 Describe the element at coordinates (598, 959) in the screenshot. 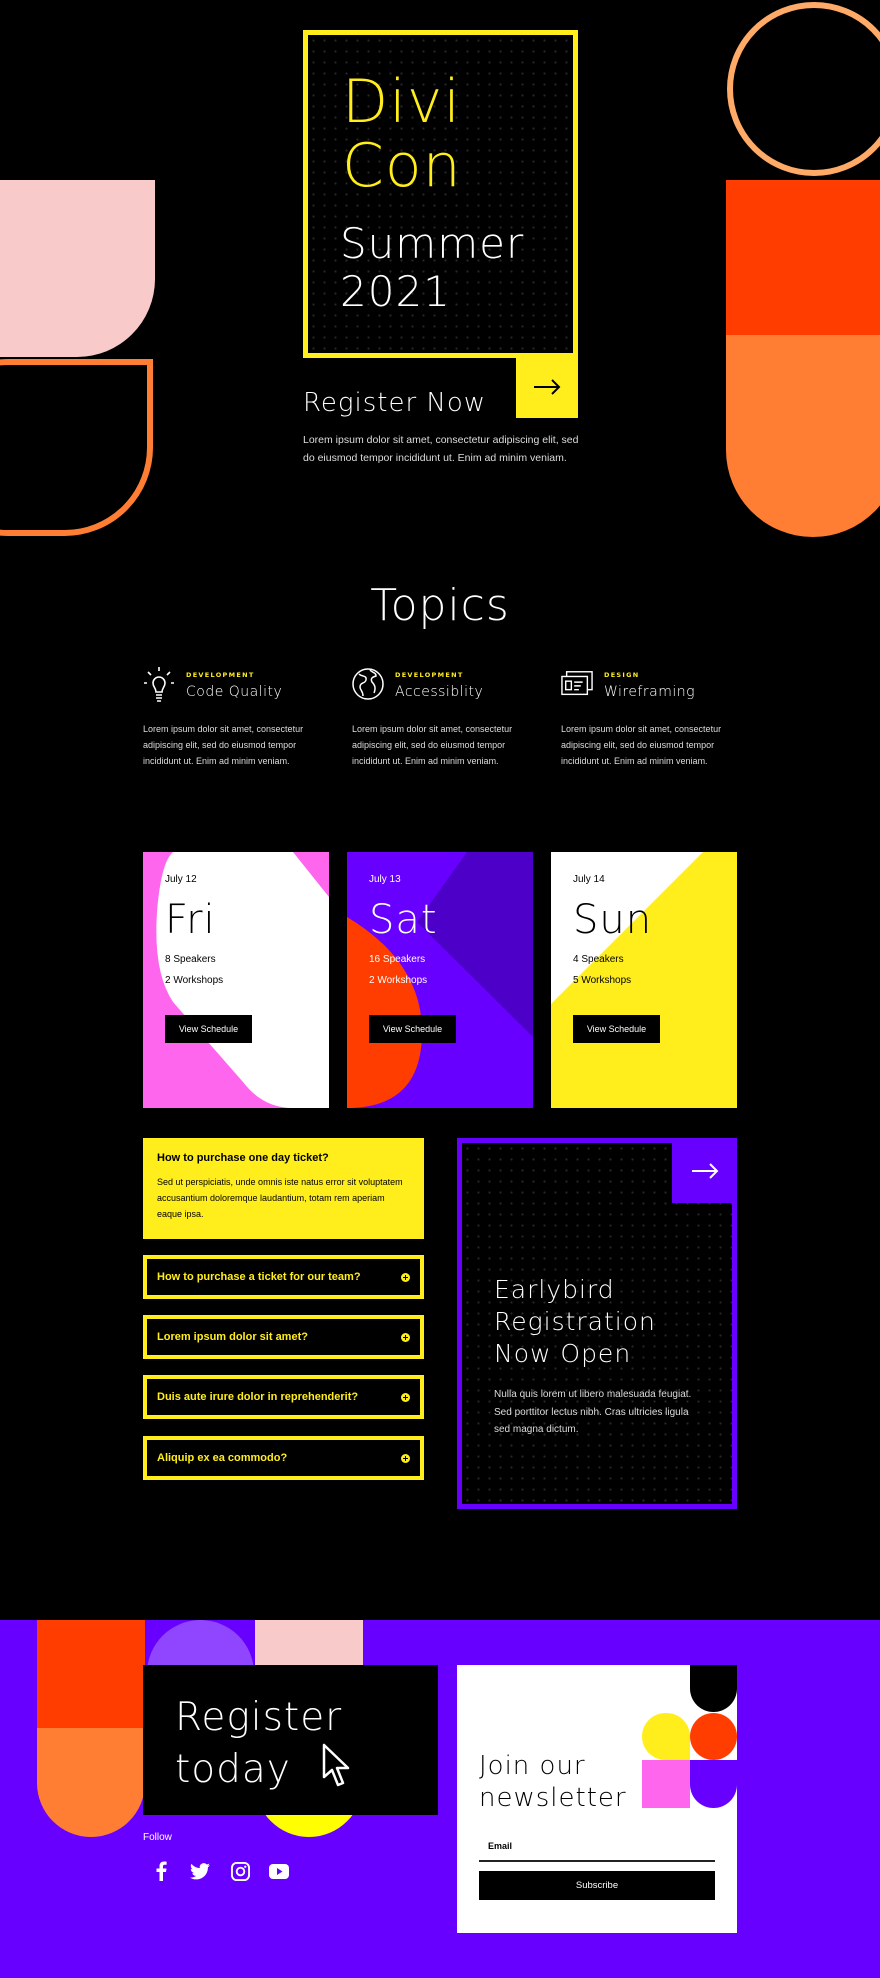

I see `card-speakers: 4 Speakers` at that location.